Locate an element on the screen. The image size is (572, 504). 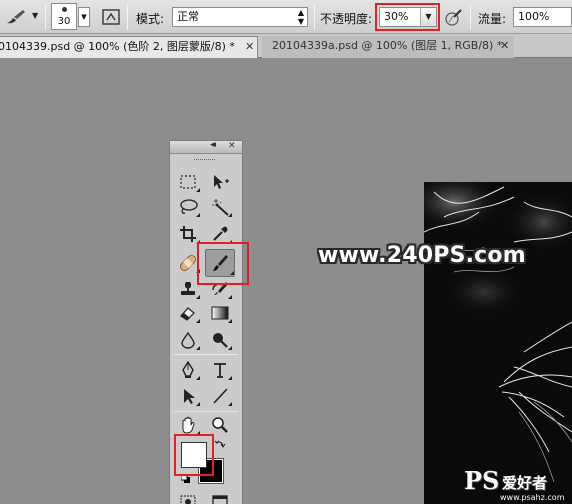
document-tab-label: 20104339.psd @ 100% (色阶 2, 图层蒙版/8) * is located at coordinates (117, 46).